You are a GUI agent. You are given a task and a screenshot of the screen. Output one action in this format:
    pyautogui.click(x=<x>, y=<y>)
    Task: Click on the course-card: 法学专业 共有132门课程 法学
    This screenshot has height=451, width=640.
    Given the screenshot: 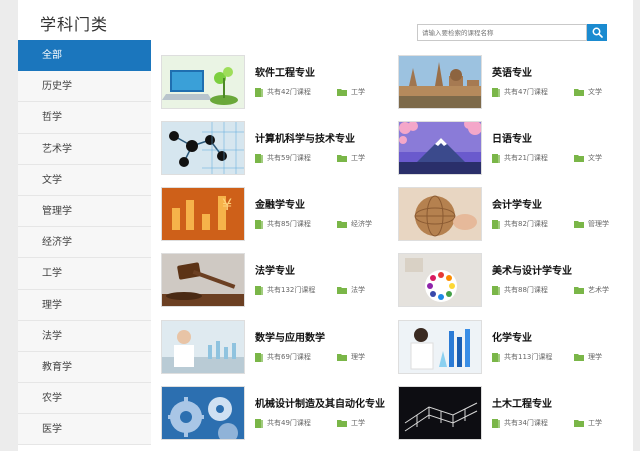 What is the action you would take?
    pyautogui.click(x=276, y=281)
    